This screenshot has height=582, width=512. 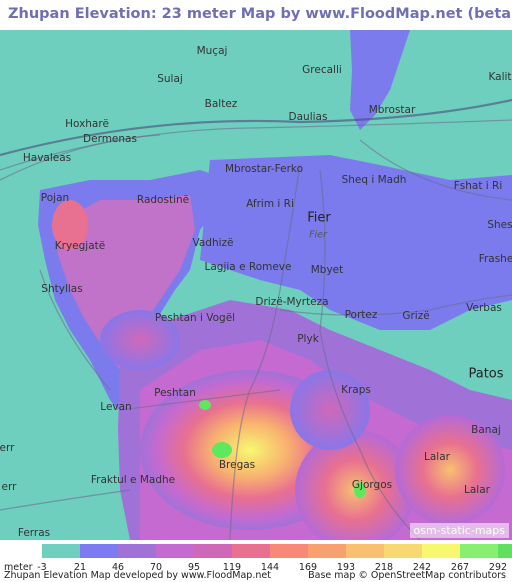 What do you see at coordinates (212, 51) in the screenshot?
I see `place-label: Muçaj` at bounding box center [212, 51].